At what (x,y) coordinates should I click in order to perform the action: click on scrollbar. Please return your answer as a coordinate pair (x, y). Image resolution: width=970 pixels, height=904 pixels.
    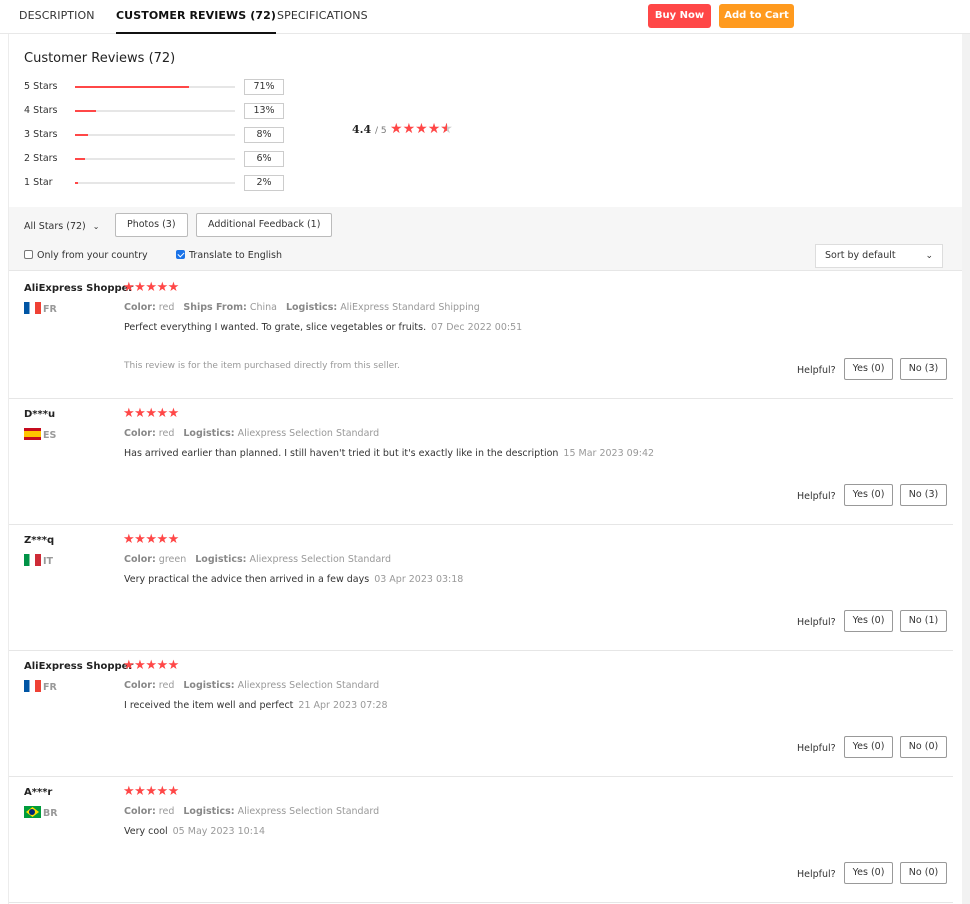
    Looking at the image, I should click on (966, 469).